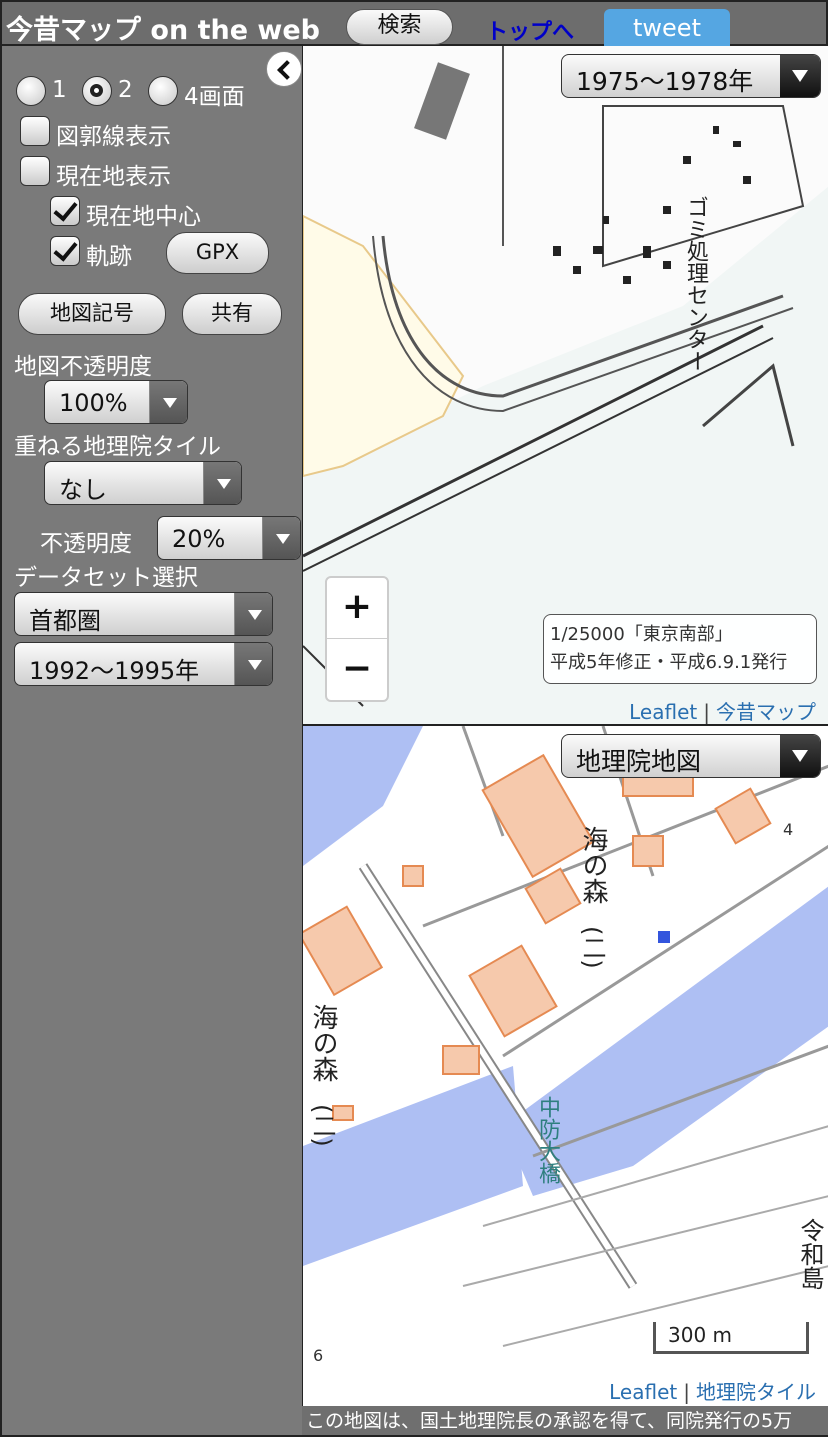 Image resolution: width=828 pixels, height=1437 pixels. What do you see at coordinates (35, 131) in the screenshot?
I see `graticule-checkbox` at bounding box center [35, 131].